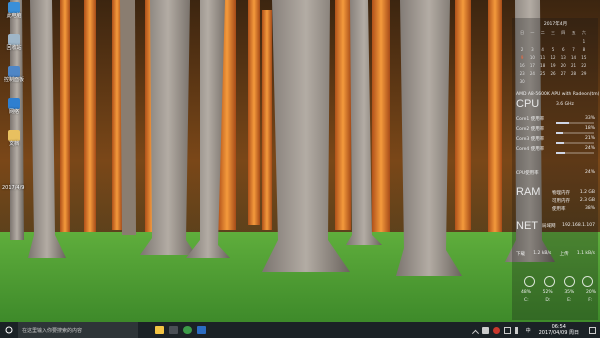 This screenshot has height=338, width=600. I want to click on calendar-day: 17, so click(532, 65).